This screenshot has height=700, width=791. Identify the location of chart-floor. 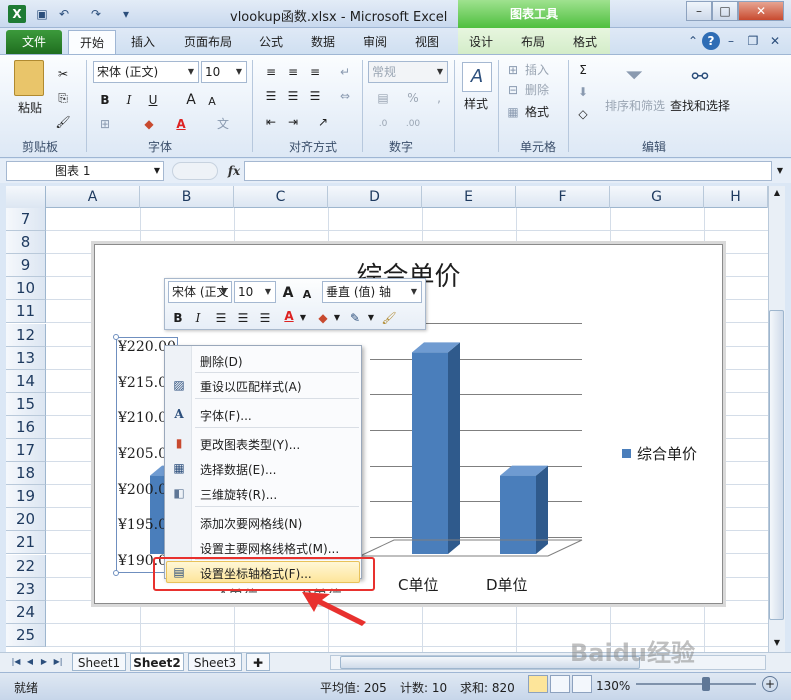
(471, 548).